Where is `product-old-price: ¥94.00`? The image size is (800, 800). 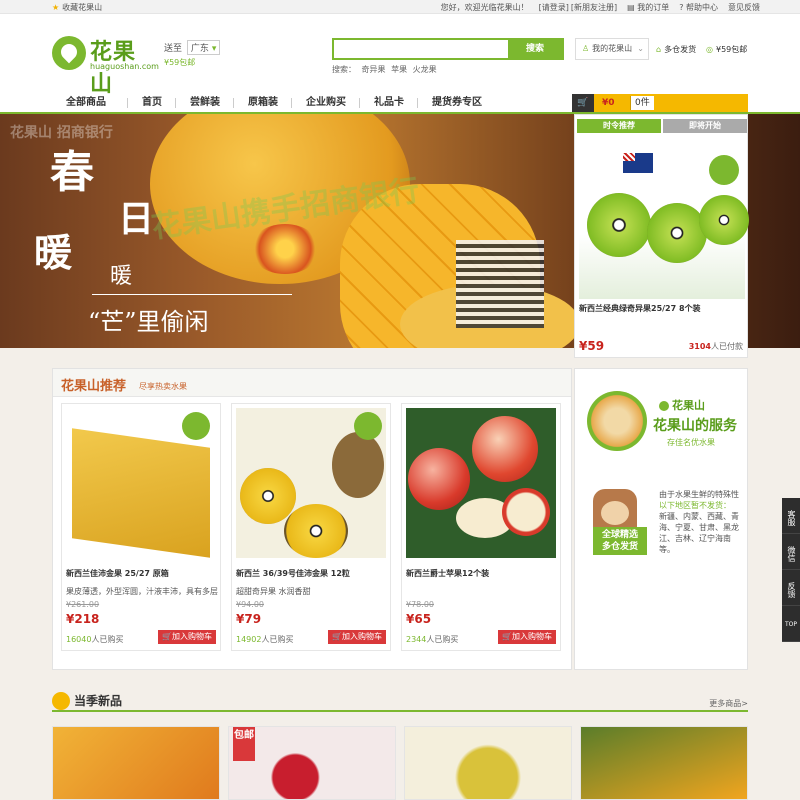
product-old-price: ¥94.00 is located at coordinates (250, 604).